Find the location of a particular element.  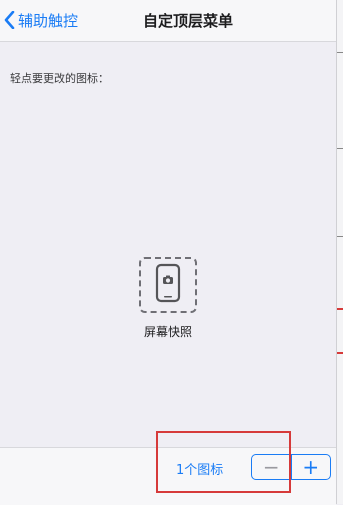

adjacent-screen-edge is located at coordinates (339, 252).